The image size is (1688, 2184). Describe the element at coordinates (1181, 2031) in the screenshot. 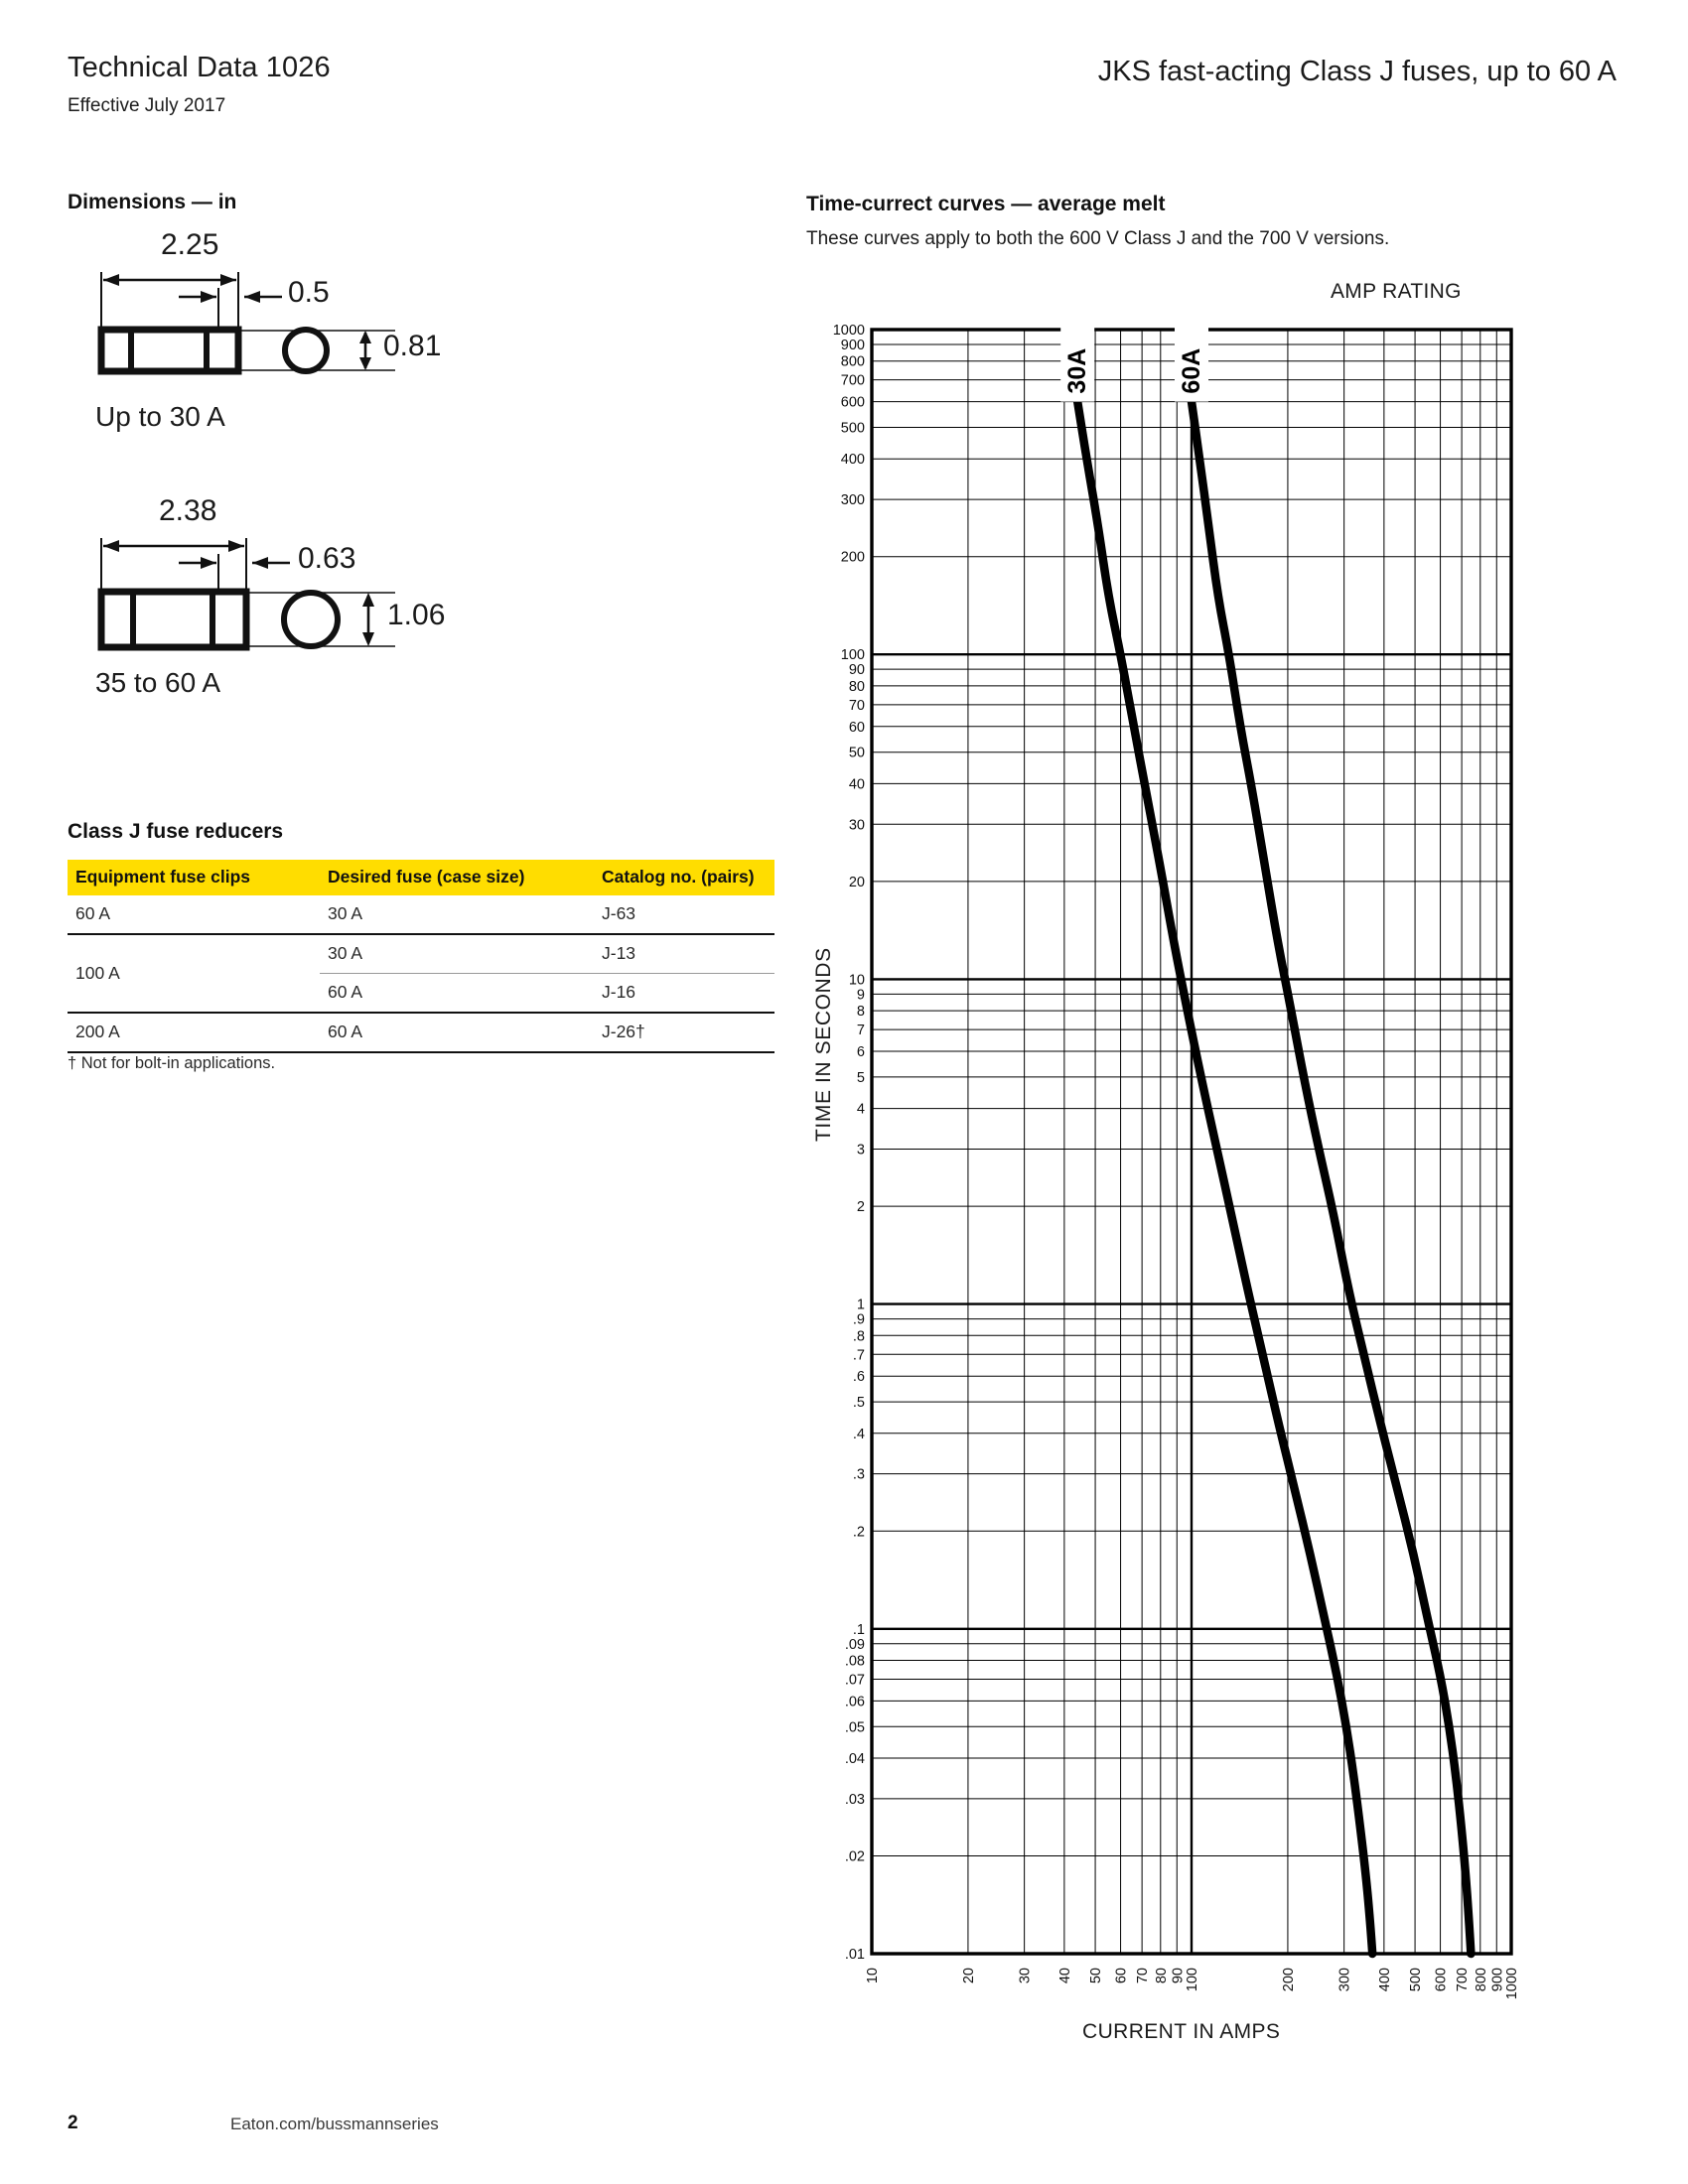

I see `chart-x-axis-label: CURRENT IN AMPS` at that location.